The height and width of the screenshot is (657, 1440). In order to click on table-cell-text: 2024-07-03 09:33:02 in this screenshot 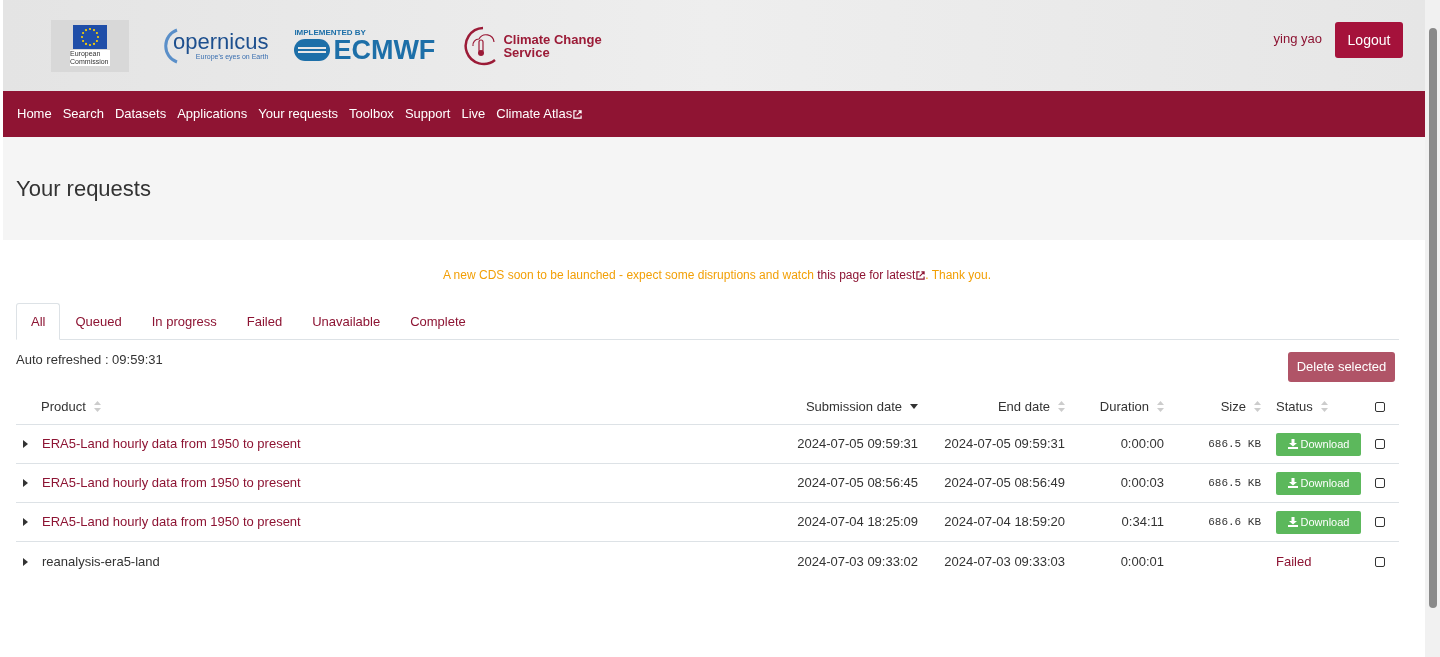, I will do `click(857, 561)`.